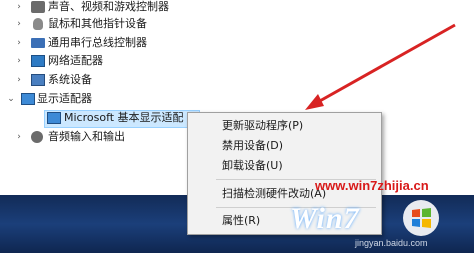  What do you see at coordinates (325, 218) in the screenshot?
I see `watermark-logo-text: Win7` at bounding box center [325, 218].